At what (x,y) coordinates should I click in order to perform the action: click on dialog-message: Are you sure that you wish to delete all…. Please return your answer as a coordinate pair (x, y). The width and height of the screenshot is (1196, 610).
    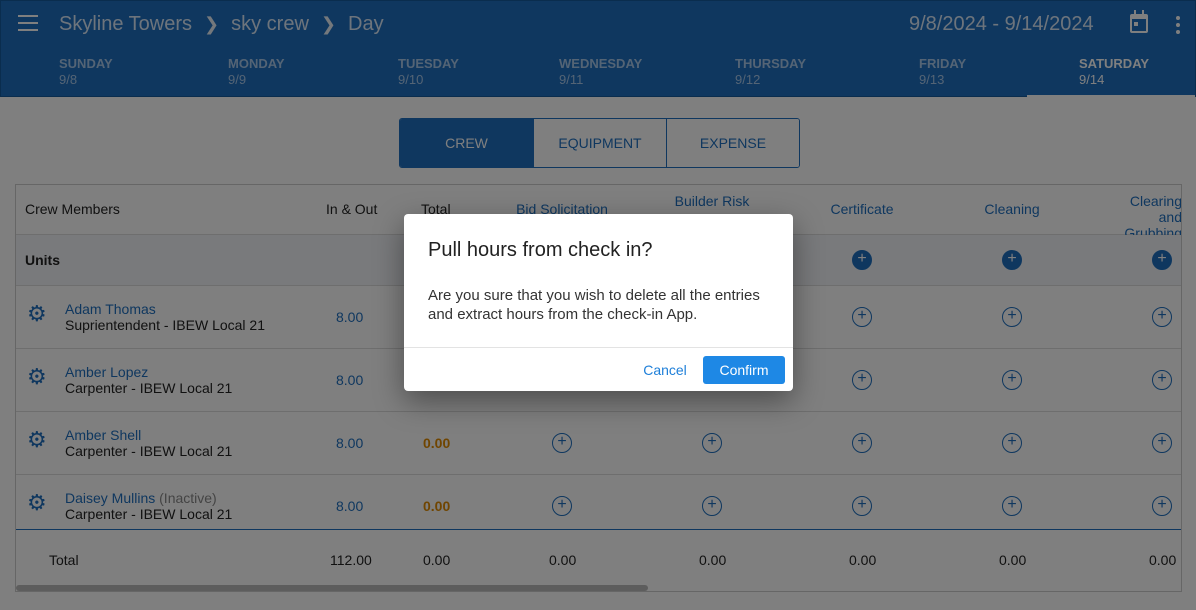
    Looking at the image, I should click on (594, 305).